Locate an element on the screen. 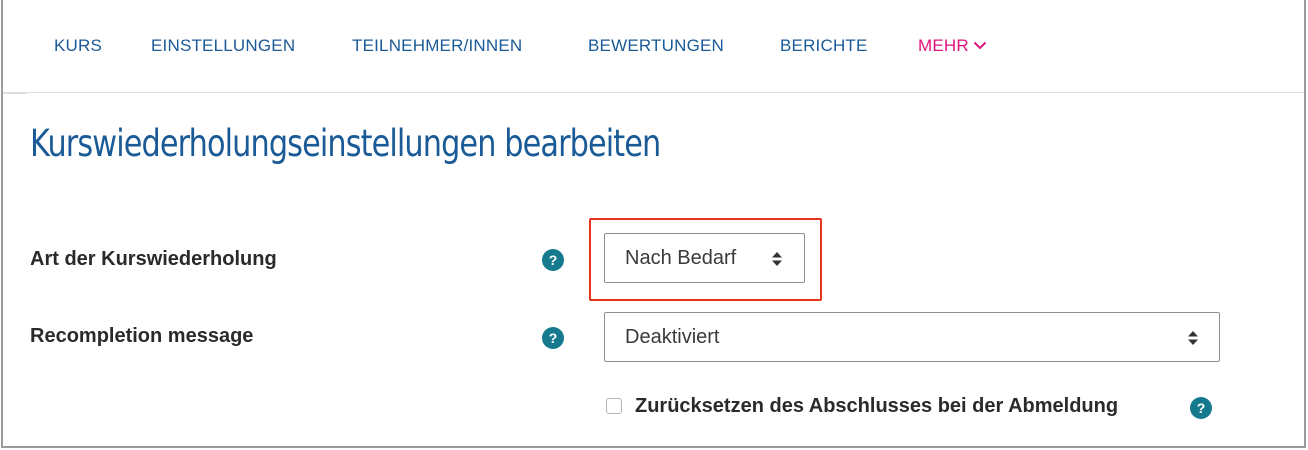 The width and height of the screenshot is (1308, 450). recompletion-message-label: Recompletion message is located at coordinates (142, 336).